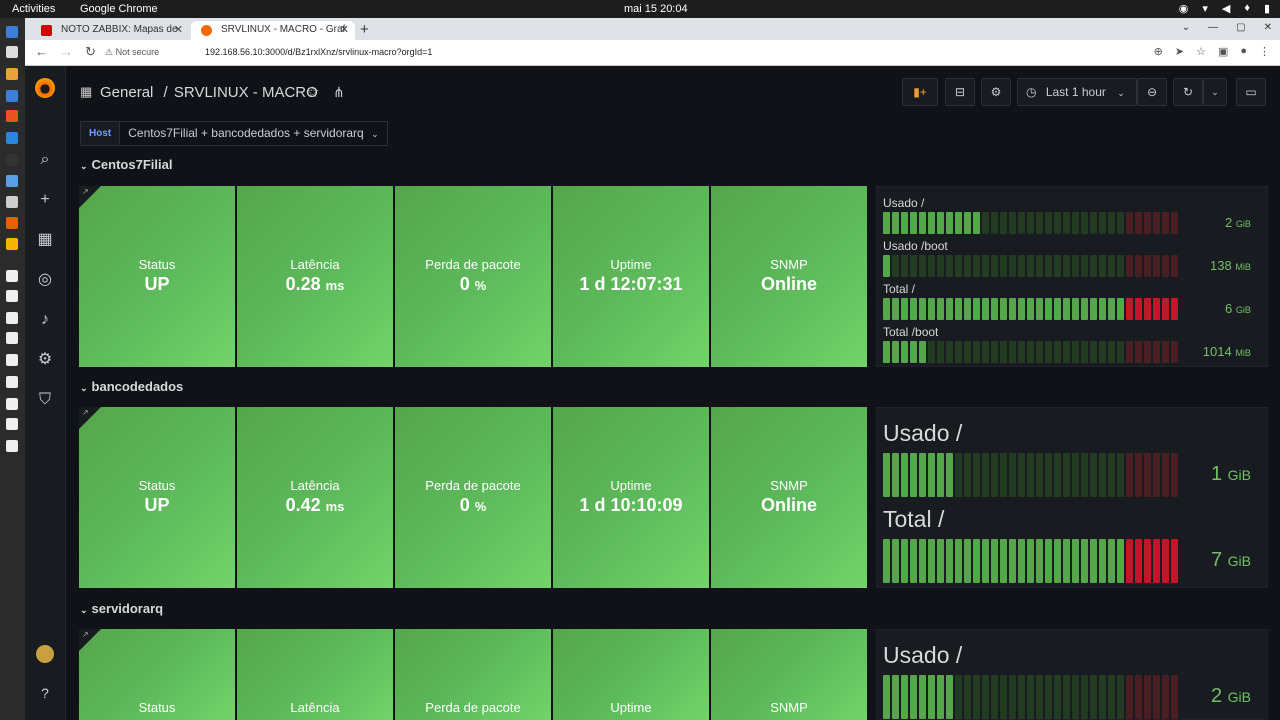 The width and height of the screenshot is (1280, 720). What do you see at coordinates (789, 674) in the screenshot?
I see `stat-panel: SNMP` at bounding box center [789, 674].